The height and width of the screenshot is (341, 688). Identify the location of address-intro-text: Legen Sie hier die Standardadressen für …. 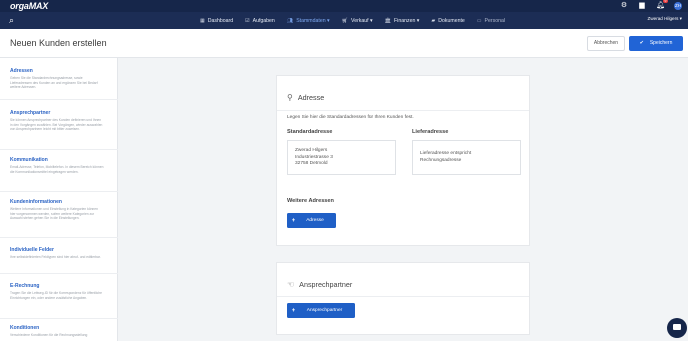
(350, 117).